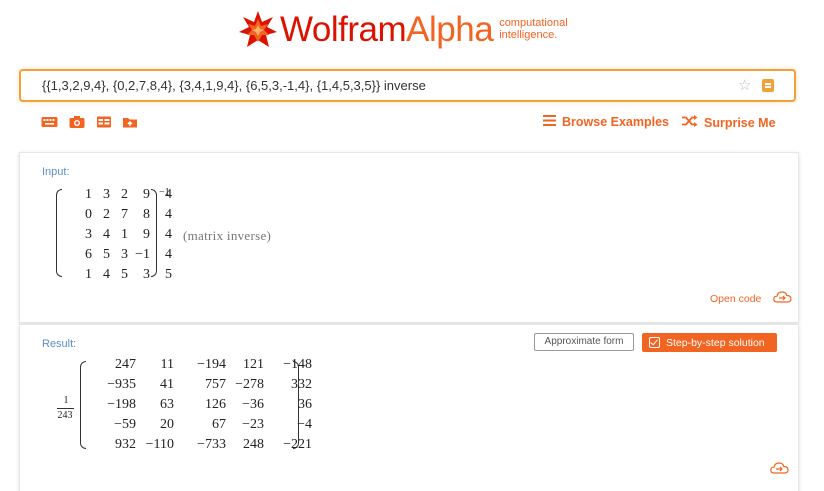 The image size is (824, 491). I want to click on surprise-me-label: Surprise Me, so click(740, 122).